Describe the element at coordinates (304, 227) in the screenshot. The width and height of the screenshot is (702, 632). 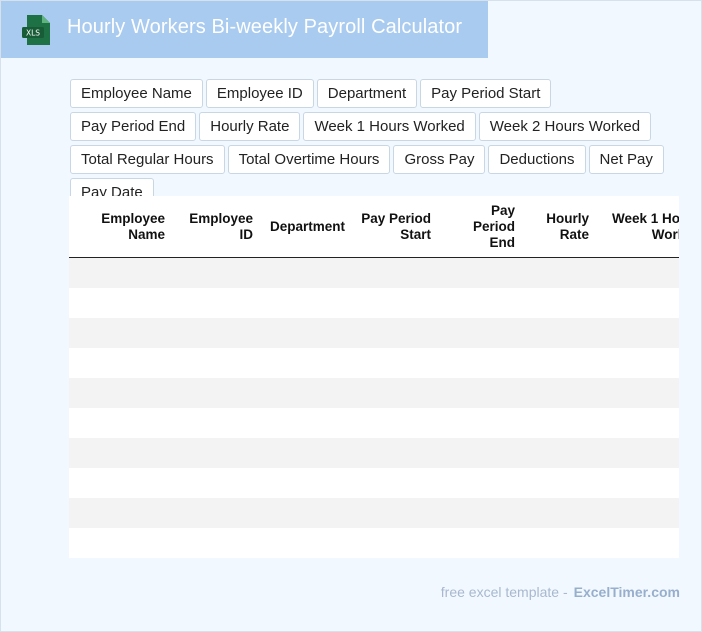
I see `column-header-department: Department` at that location.